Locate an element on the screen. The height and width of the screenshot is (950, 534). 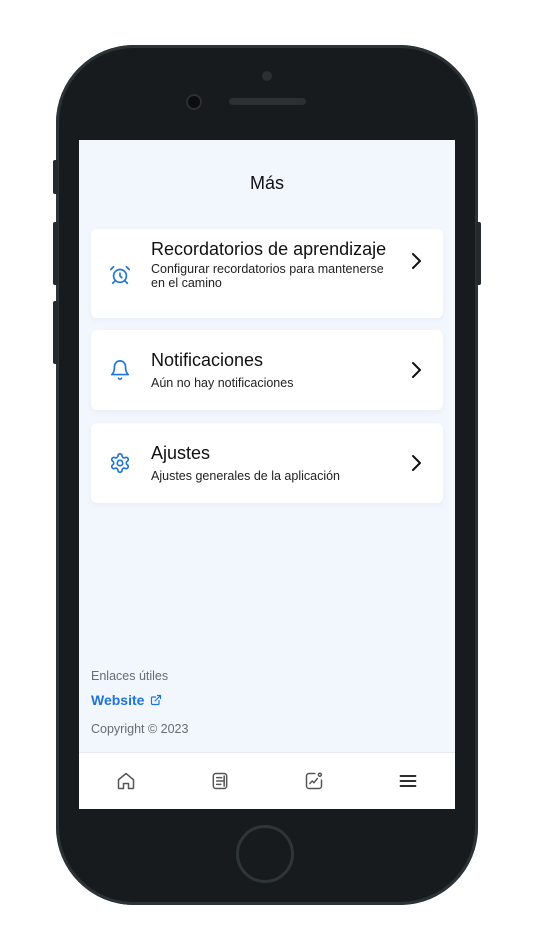
menu-icon is located at coordinates (408, 781).